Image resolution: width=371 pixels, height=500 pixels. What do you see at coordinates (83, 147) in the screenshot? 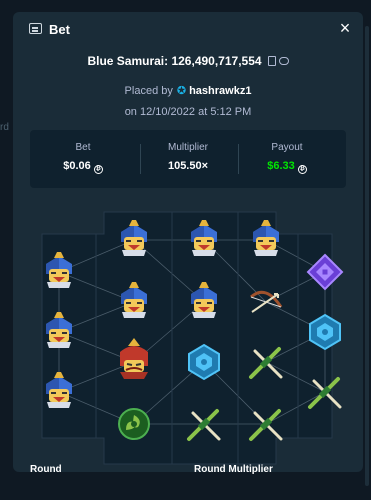
I see `bet-label: Bet` at bounding box center [83, 147].